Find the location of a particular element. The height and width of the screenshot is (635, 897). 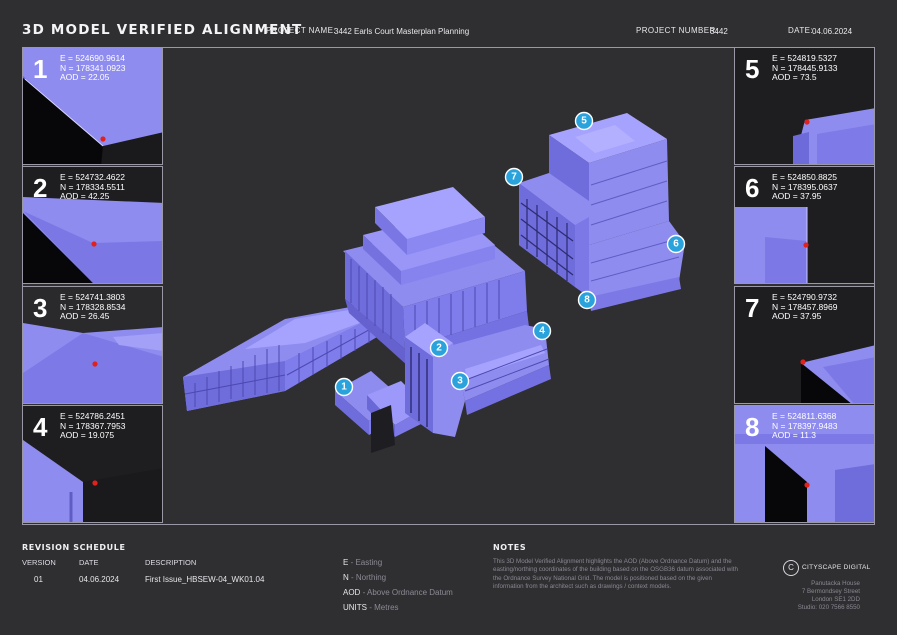

marker-6: 6 is located at coordinates (676, 244).